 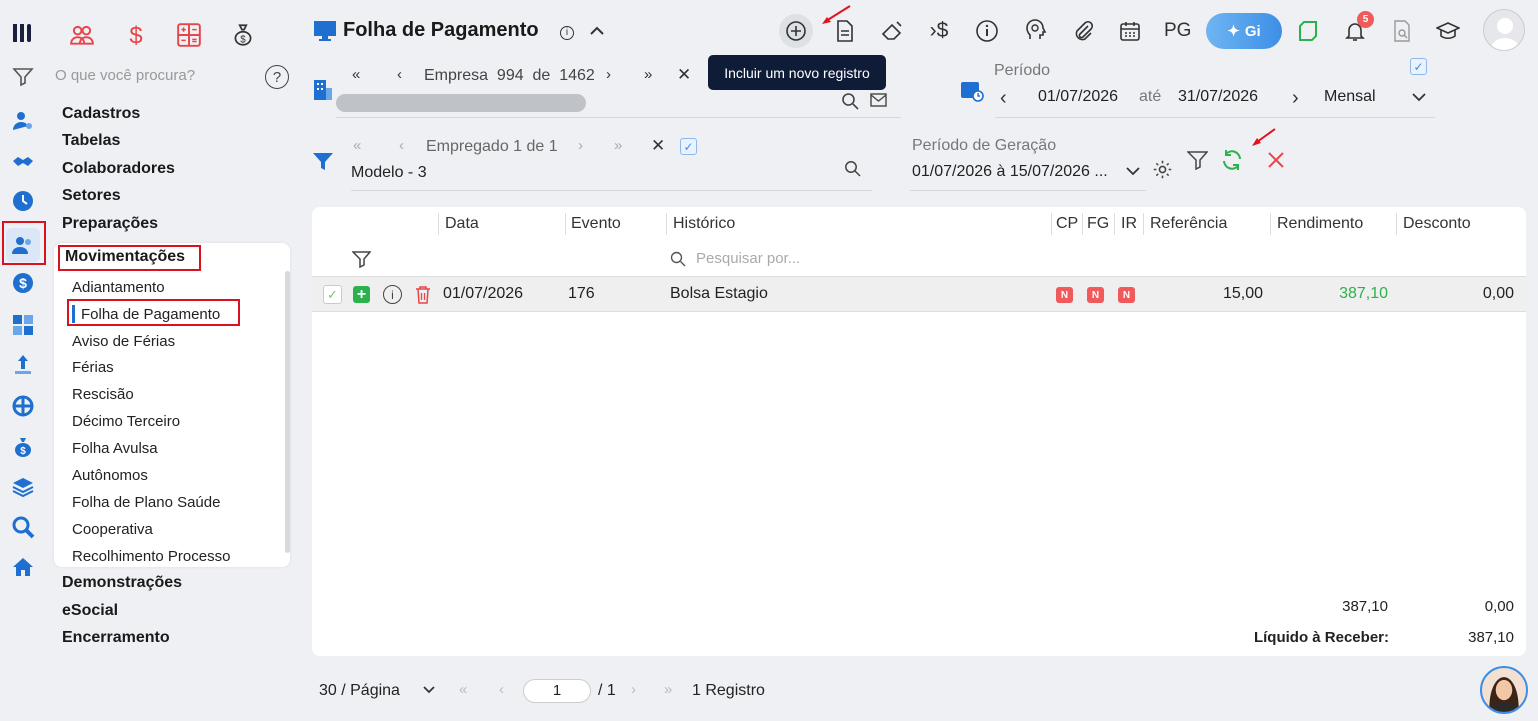 What do you see at coordinates (1419, 97) in the screenshot?
I see `chevron-down-icon` at bounding box center [1419, 97].